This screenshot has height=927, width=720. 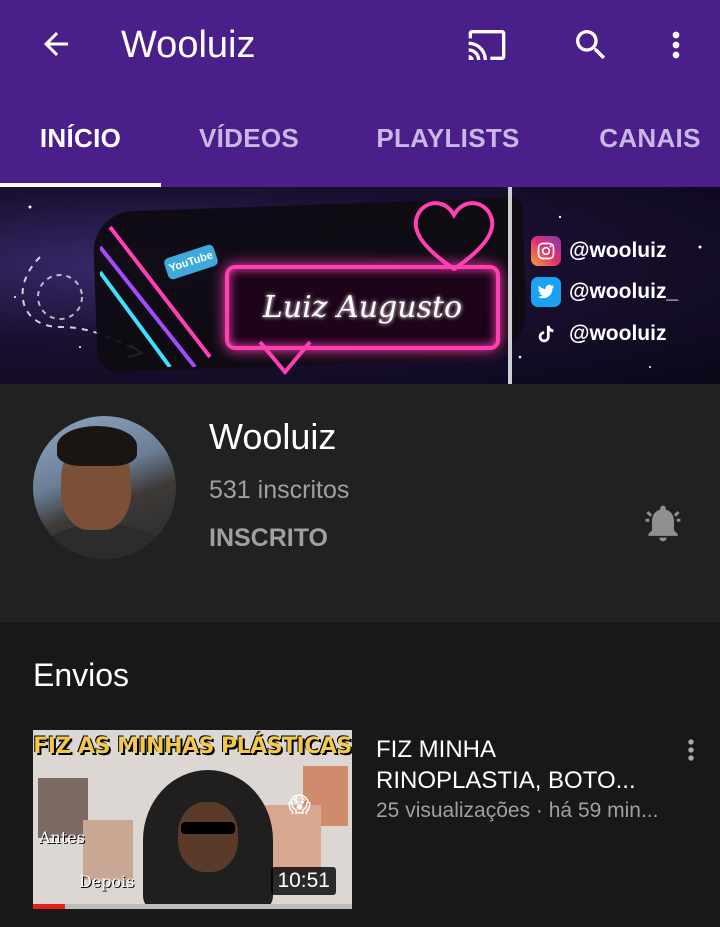 What do you see at coordinates (546, 251) in the screenshot?
I see `instagram-icon` at bounding box center [546, 251].